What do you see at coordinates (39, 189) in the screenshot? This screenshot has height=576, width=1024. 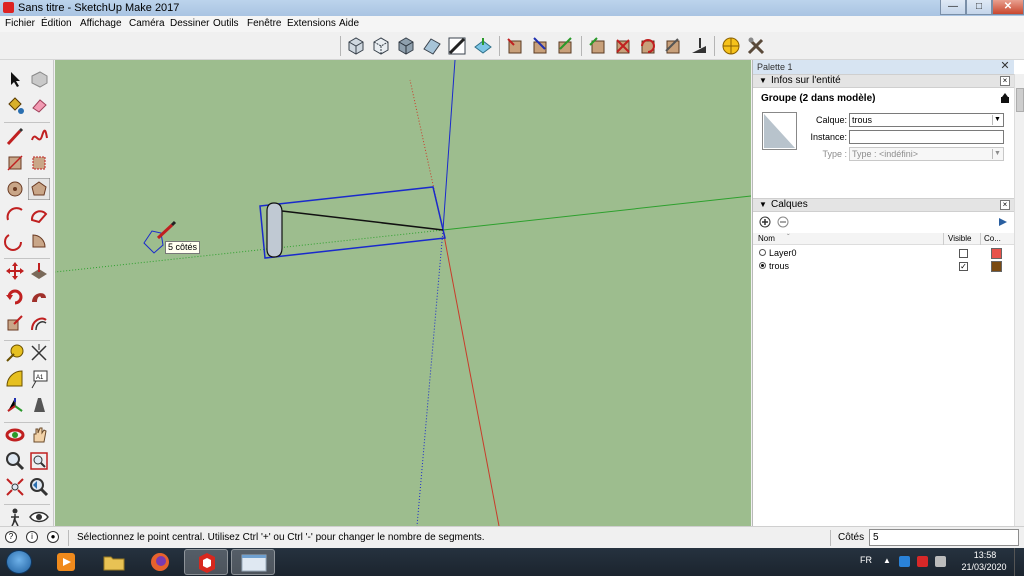 I see `polygon-icon` at bounding box center [39, 189].